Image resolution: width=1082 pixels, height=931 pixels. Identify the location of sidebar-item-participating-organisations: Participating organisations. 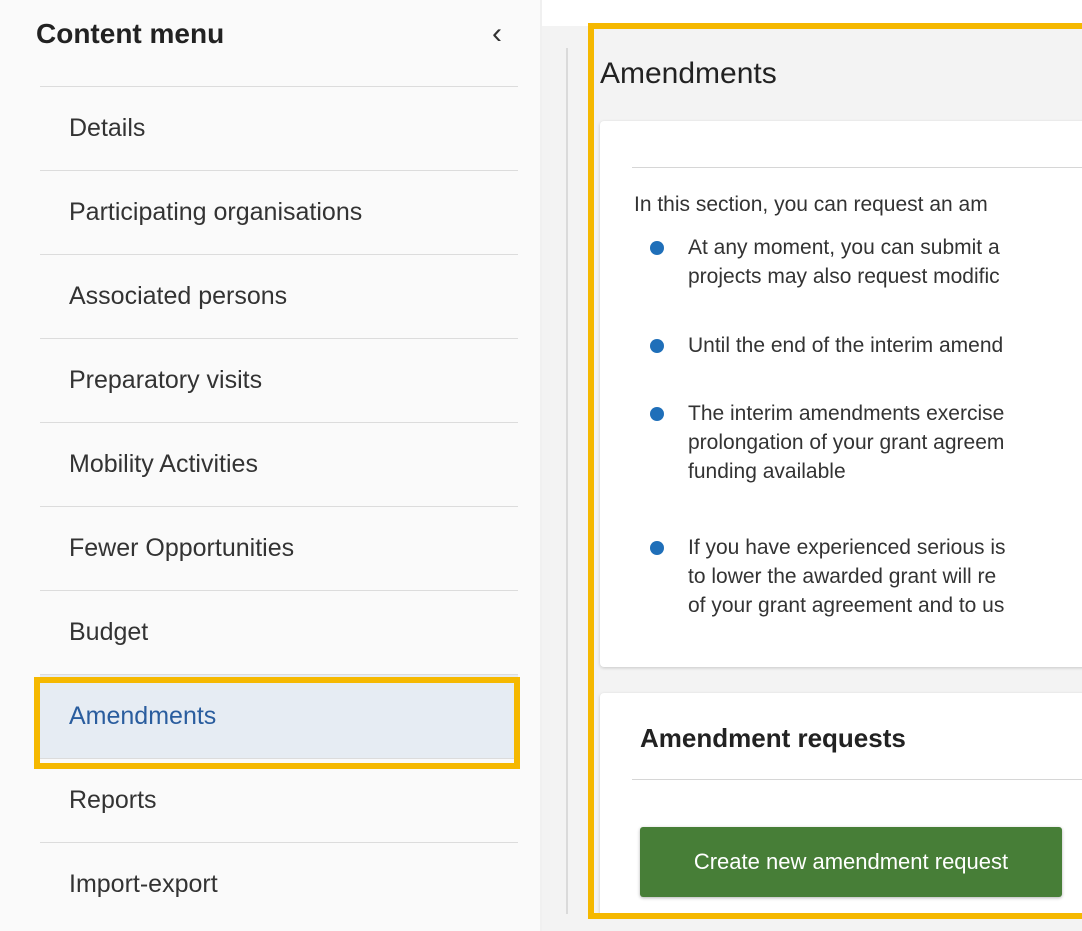
(279, 212).